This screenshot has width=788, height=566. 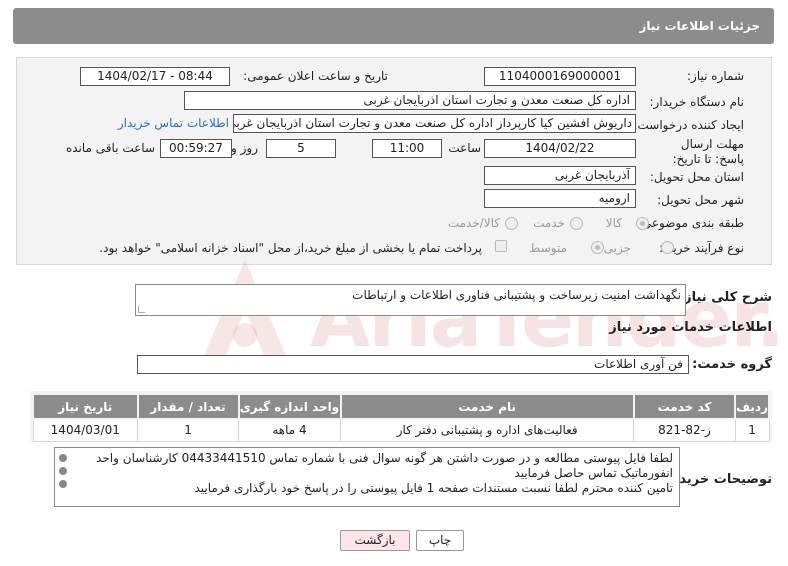 I want to click on resize-handle-icon, so click(x=141, y=309).